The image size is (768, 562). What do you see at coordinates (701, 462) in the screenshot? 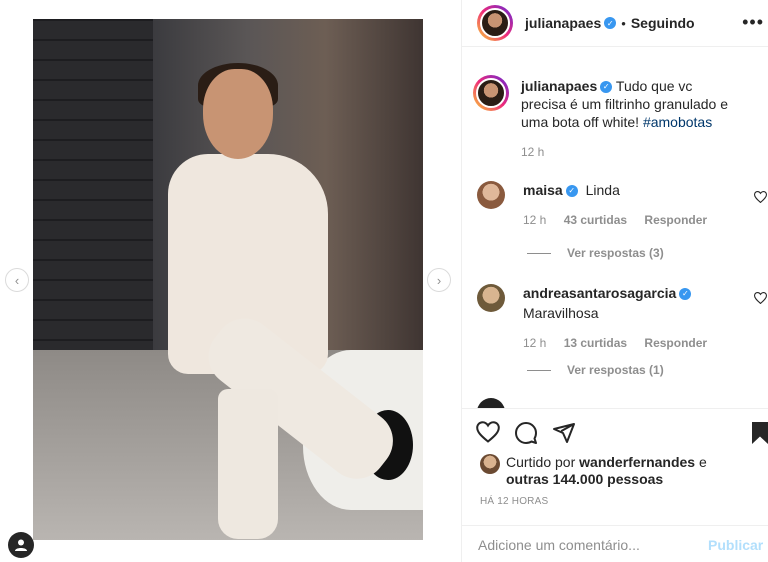
I see `likes-middle: e` at bounding box center [701, 462].